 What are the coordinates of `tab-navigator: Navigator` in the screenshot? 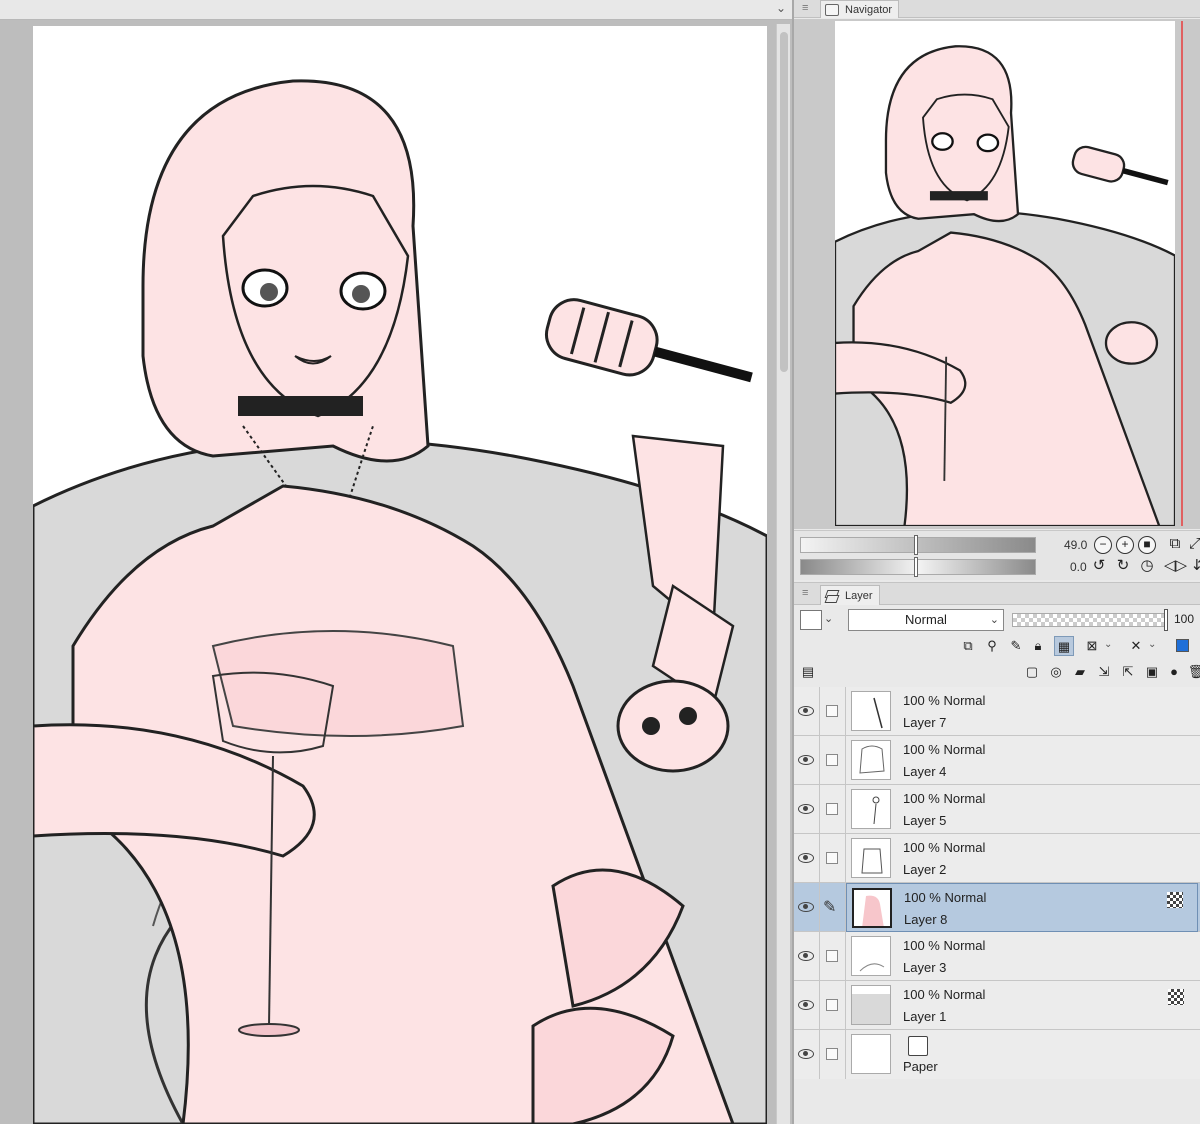 It's located at (860, 9).